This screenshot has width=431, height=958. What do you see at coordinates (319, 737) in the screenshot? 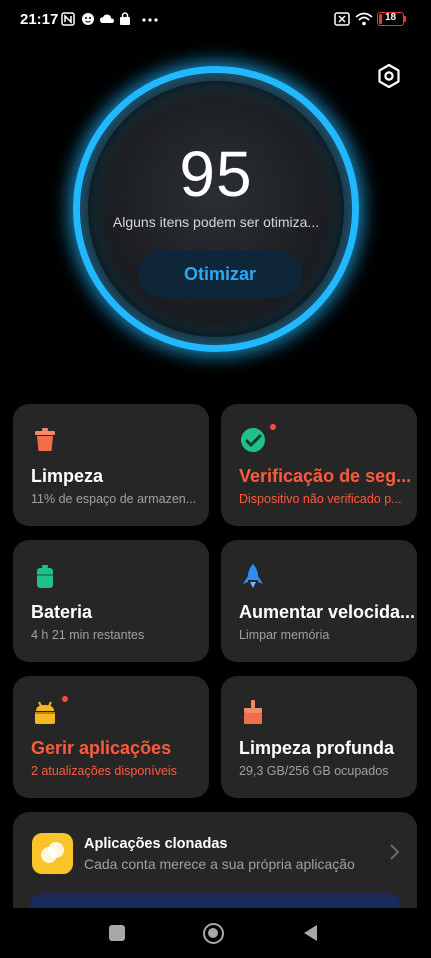
I see `card-limpeza-profunda: Limpeza profunda 29,3 GB/256 GB ocupados` at bounding box center [319, 737].